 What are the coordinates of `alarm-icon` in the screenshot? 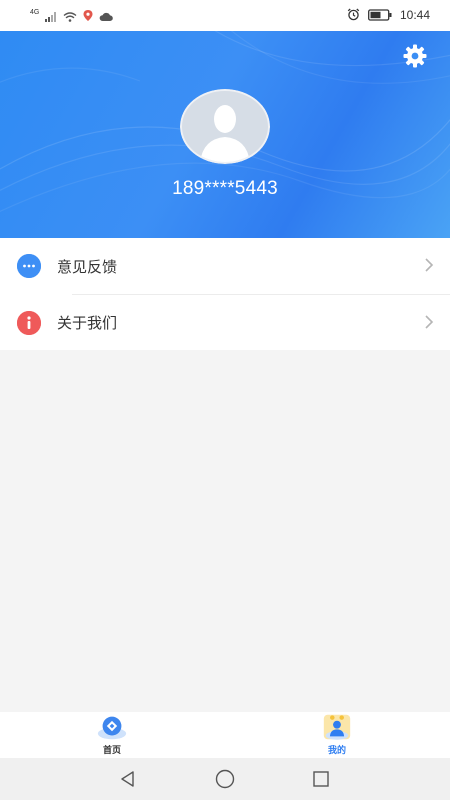 It's located at (353, 15).